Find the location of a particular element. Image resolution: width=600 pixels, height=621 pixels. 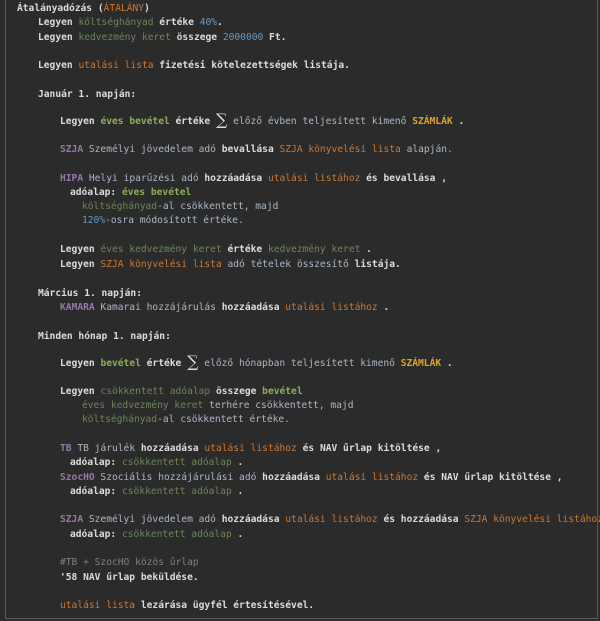

code-token: SZJA könyvelési listához is located at coordinates (532, 519).